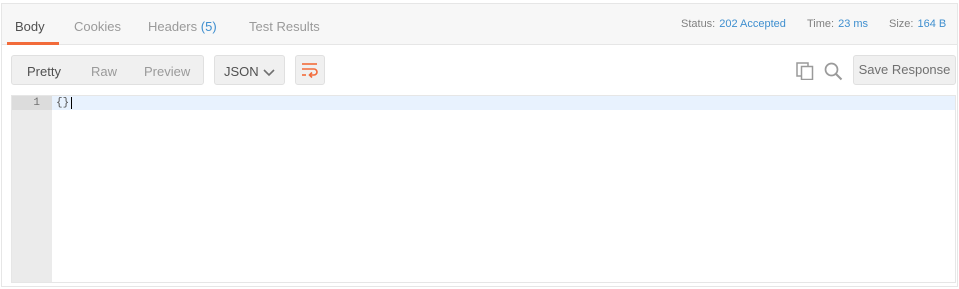  Describe the element at coordinates (833, 73) in the screenshot. I see `search-icon` at that location.